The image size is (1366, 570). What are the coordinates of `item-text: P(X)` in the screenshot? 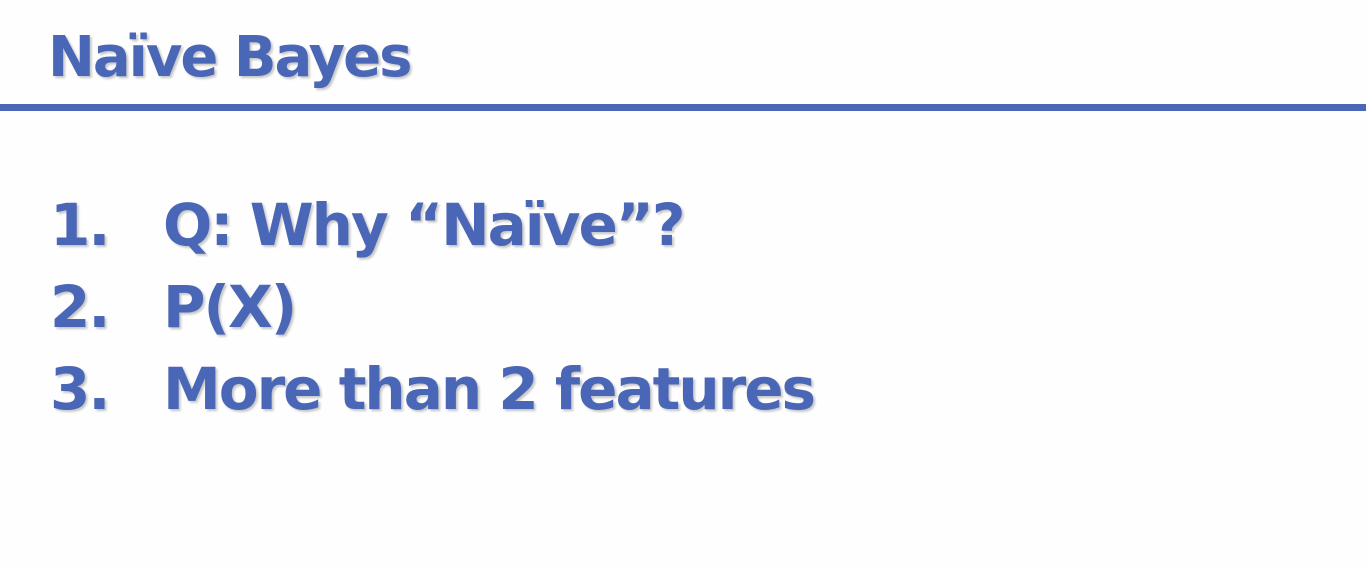 It's located at (230, 307).